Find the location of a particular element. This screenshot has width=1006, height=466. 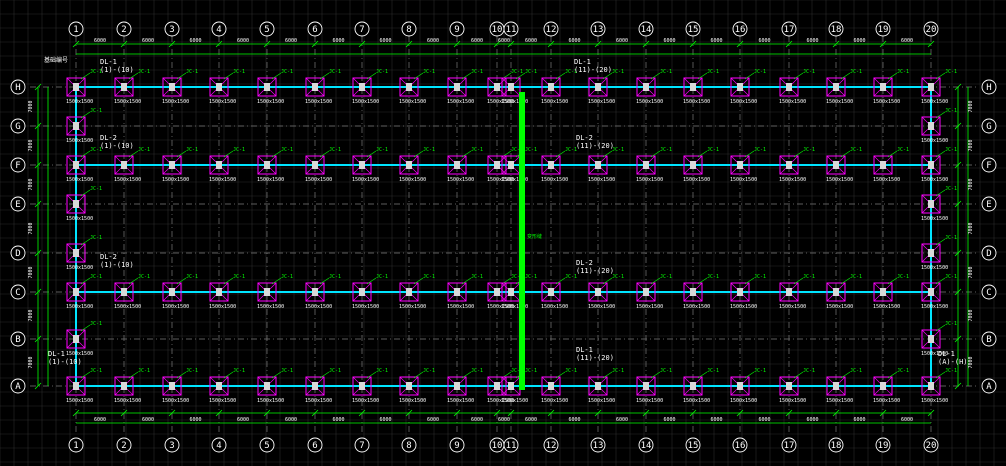

bubble-label: 16 is located at coordinates (740, 446).